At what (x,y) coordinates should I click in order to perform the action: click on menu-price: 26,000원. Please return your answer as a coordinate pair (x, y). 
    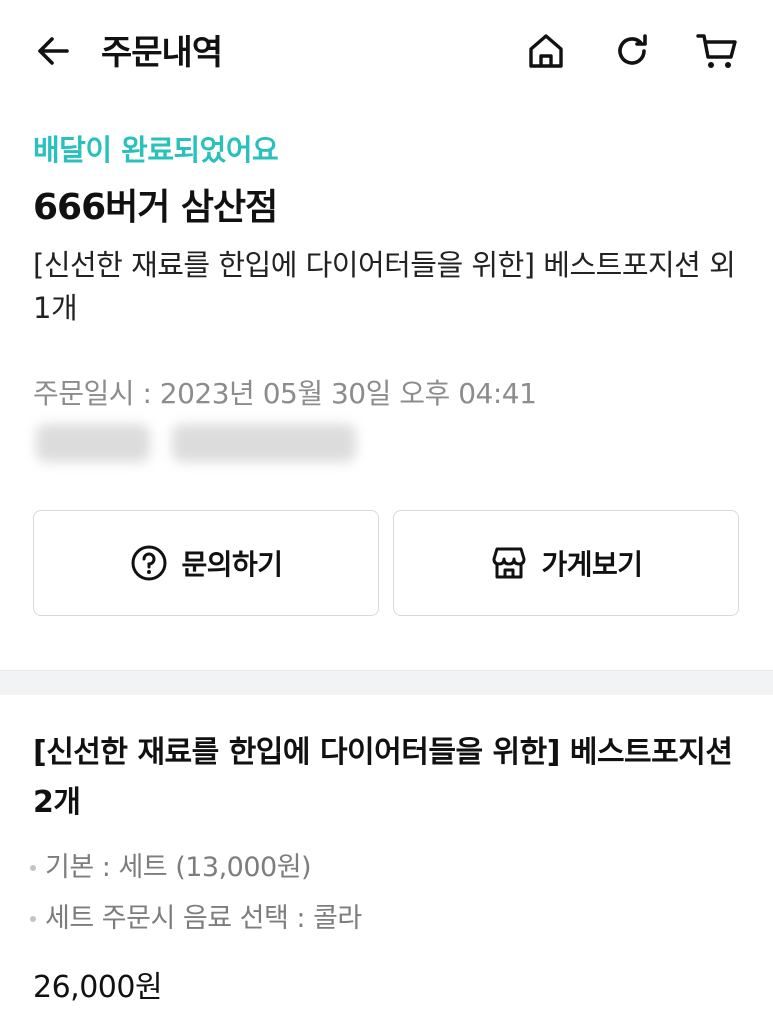
    Looking at the image, I should click on (98, 987).